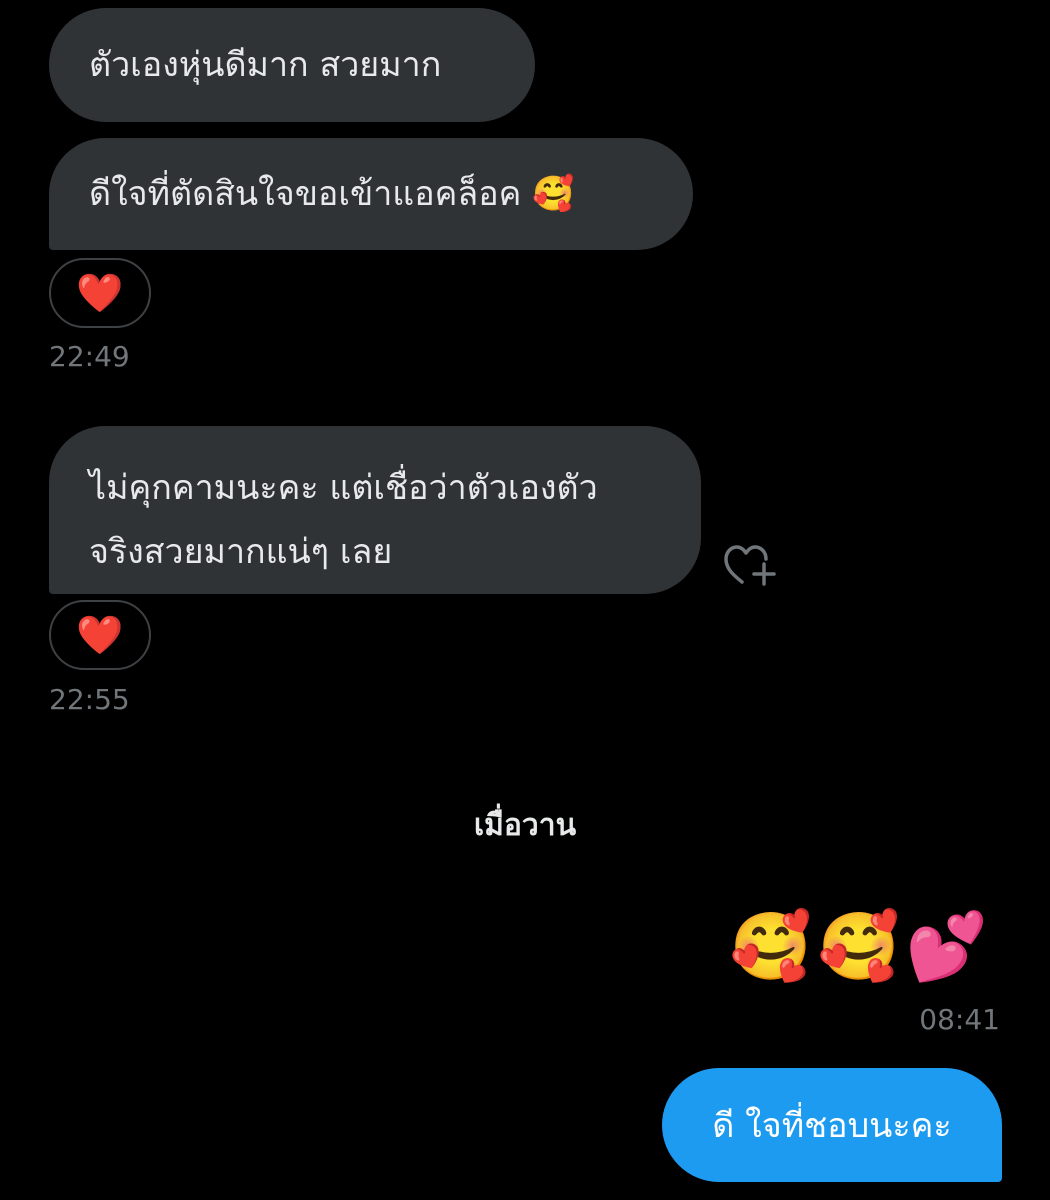 The height and width of the screenshot is (1200, 1050). I want to click on message-text: ดีใจที่ตัดสินใจขอเข้าแอคล็อค 🥰, so click(332, 194).